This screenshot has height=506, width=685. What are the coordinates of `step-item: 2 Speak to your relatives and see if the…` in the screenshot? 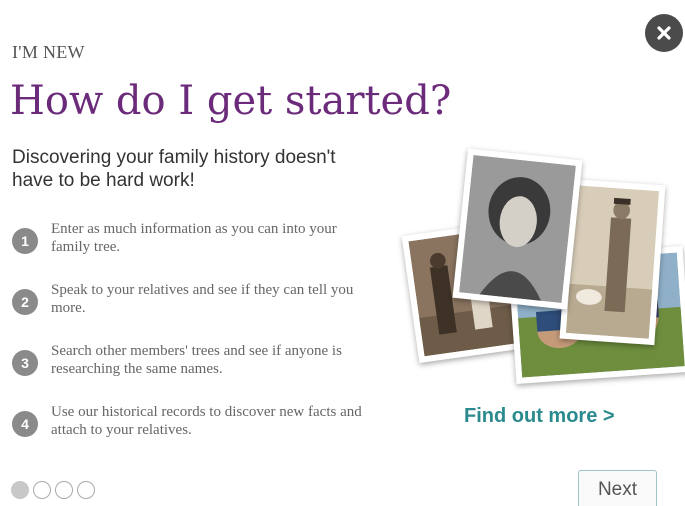 It's located at (202, 311).